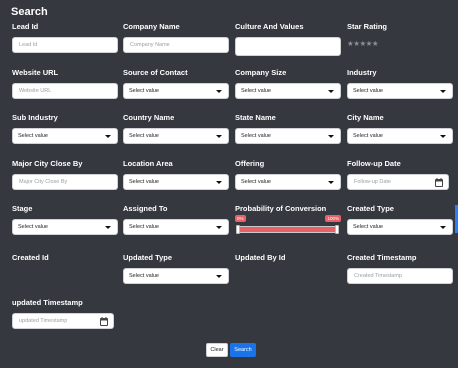 The height and width of the screenshot is (368, 458). I want to click on stage-label: Stage, so click(22, 208).